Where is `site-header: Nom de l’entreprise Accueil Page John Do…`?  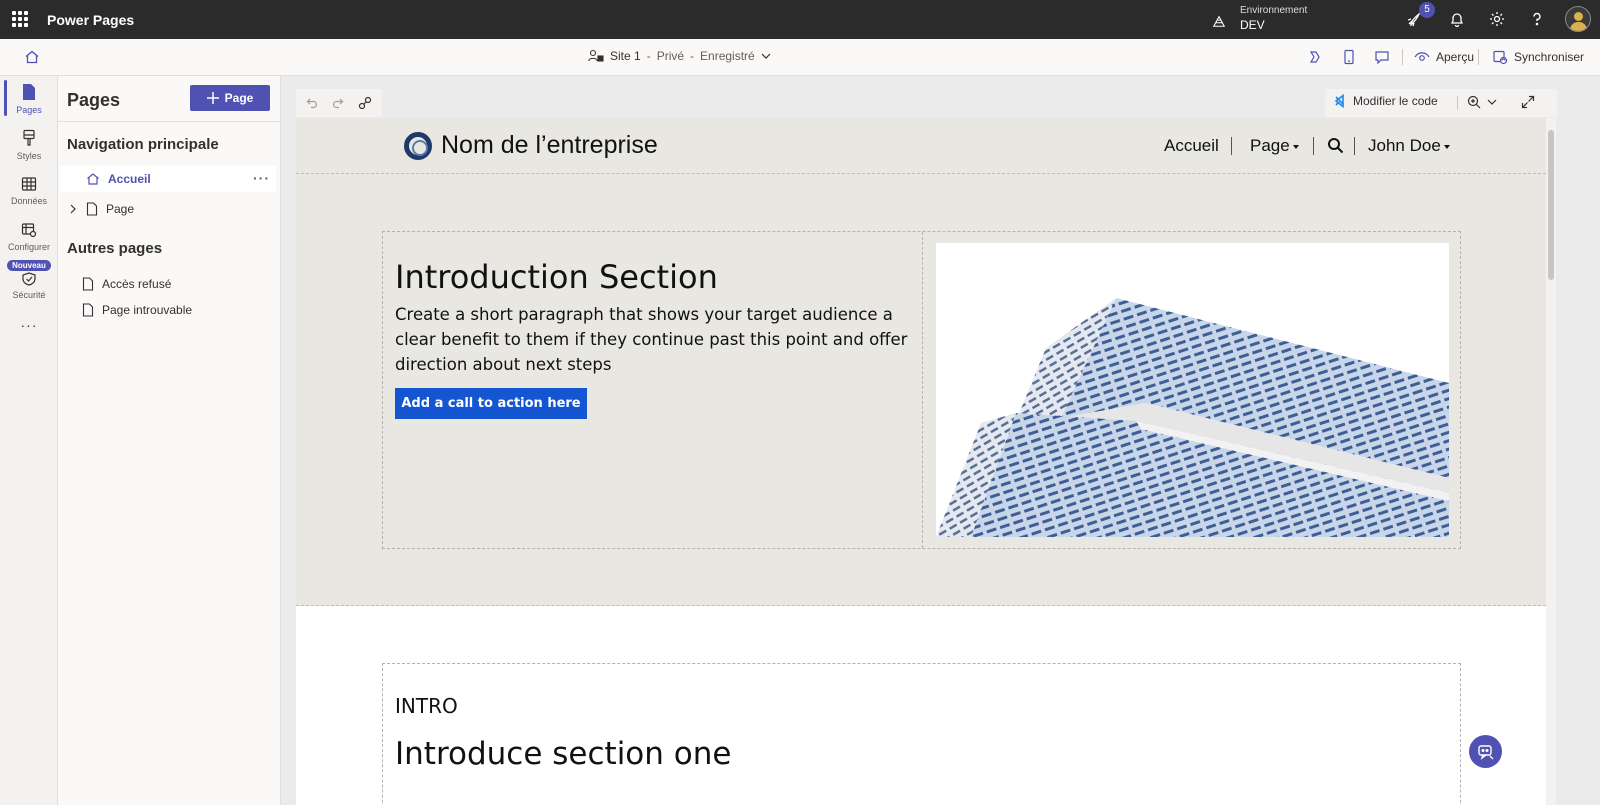 site-header: Nom de l’entreprise Accueil Page John Do… is located at coordinates (921, 146).